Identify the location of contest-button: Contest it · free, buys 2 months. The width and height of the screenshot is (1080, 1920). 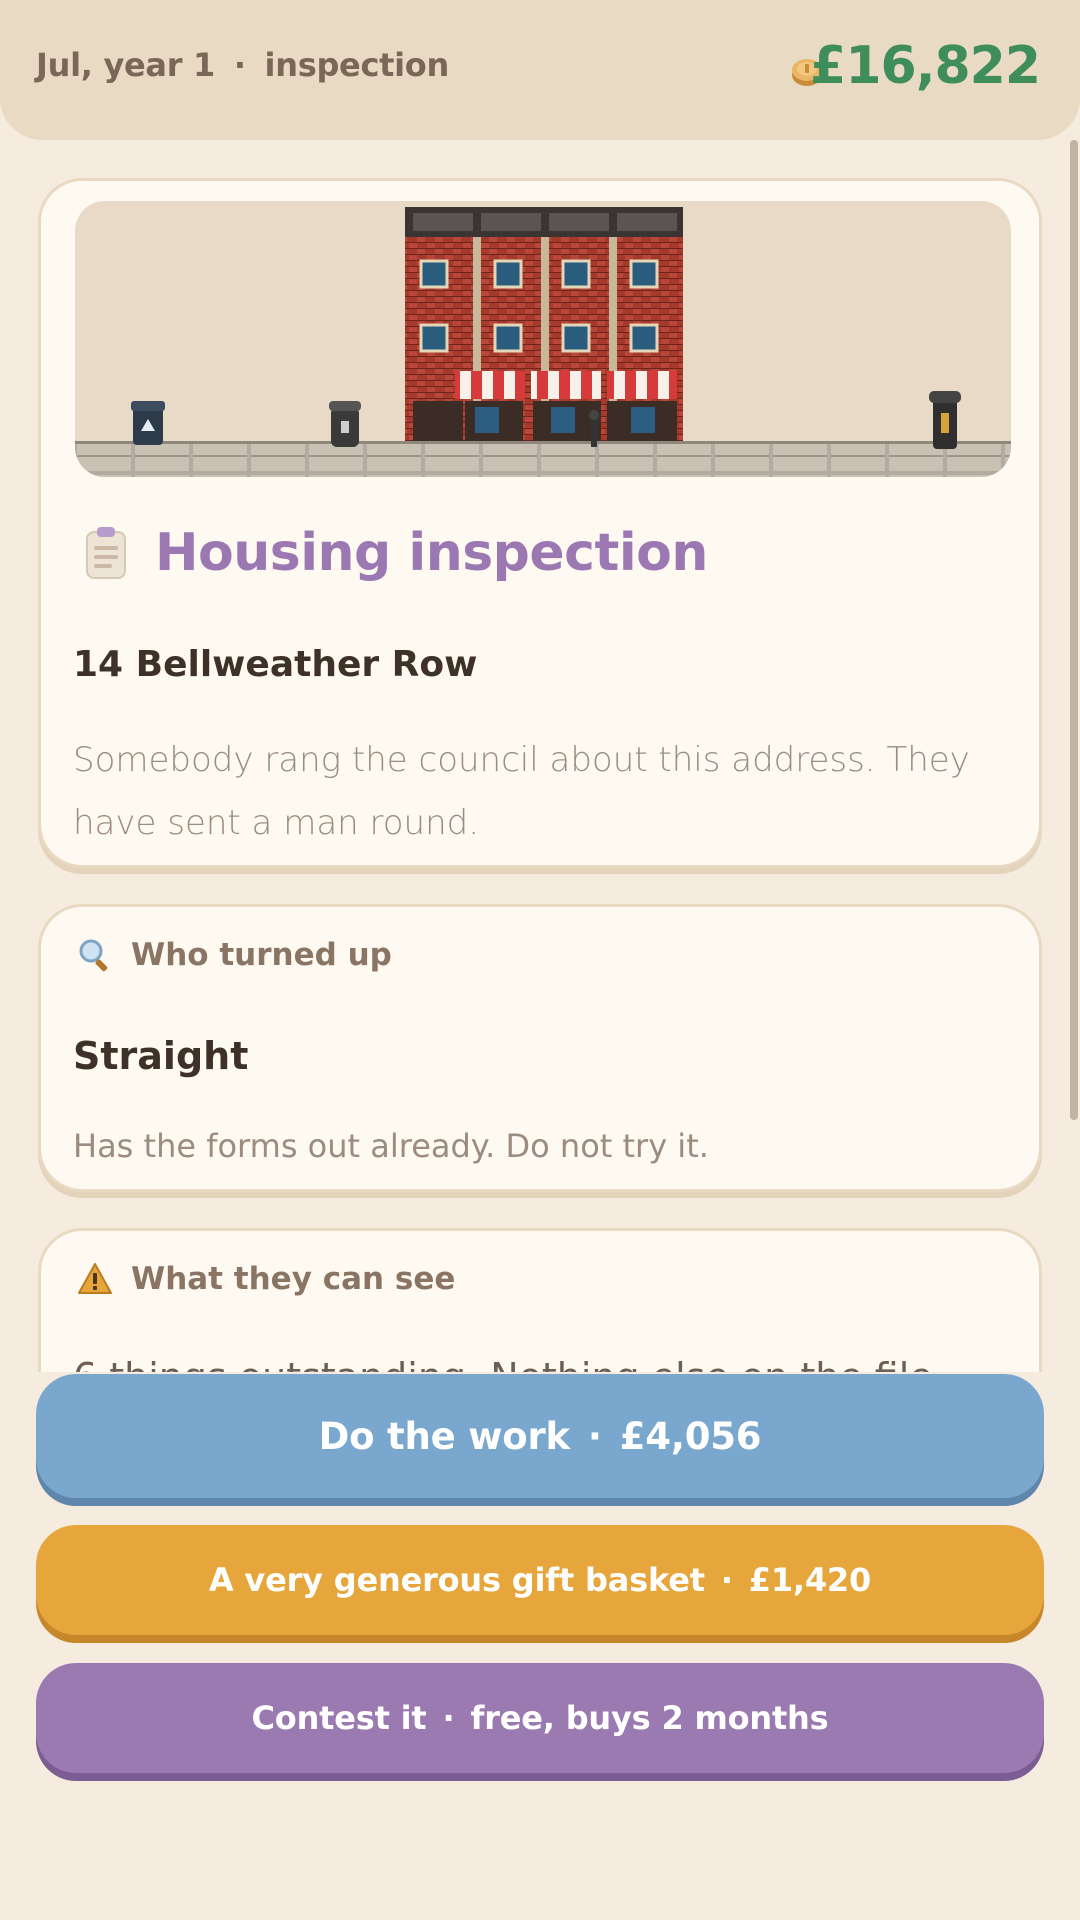
(540, 1718).